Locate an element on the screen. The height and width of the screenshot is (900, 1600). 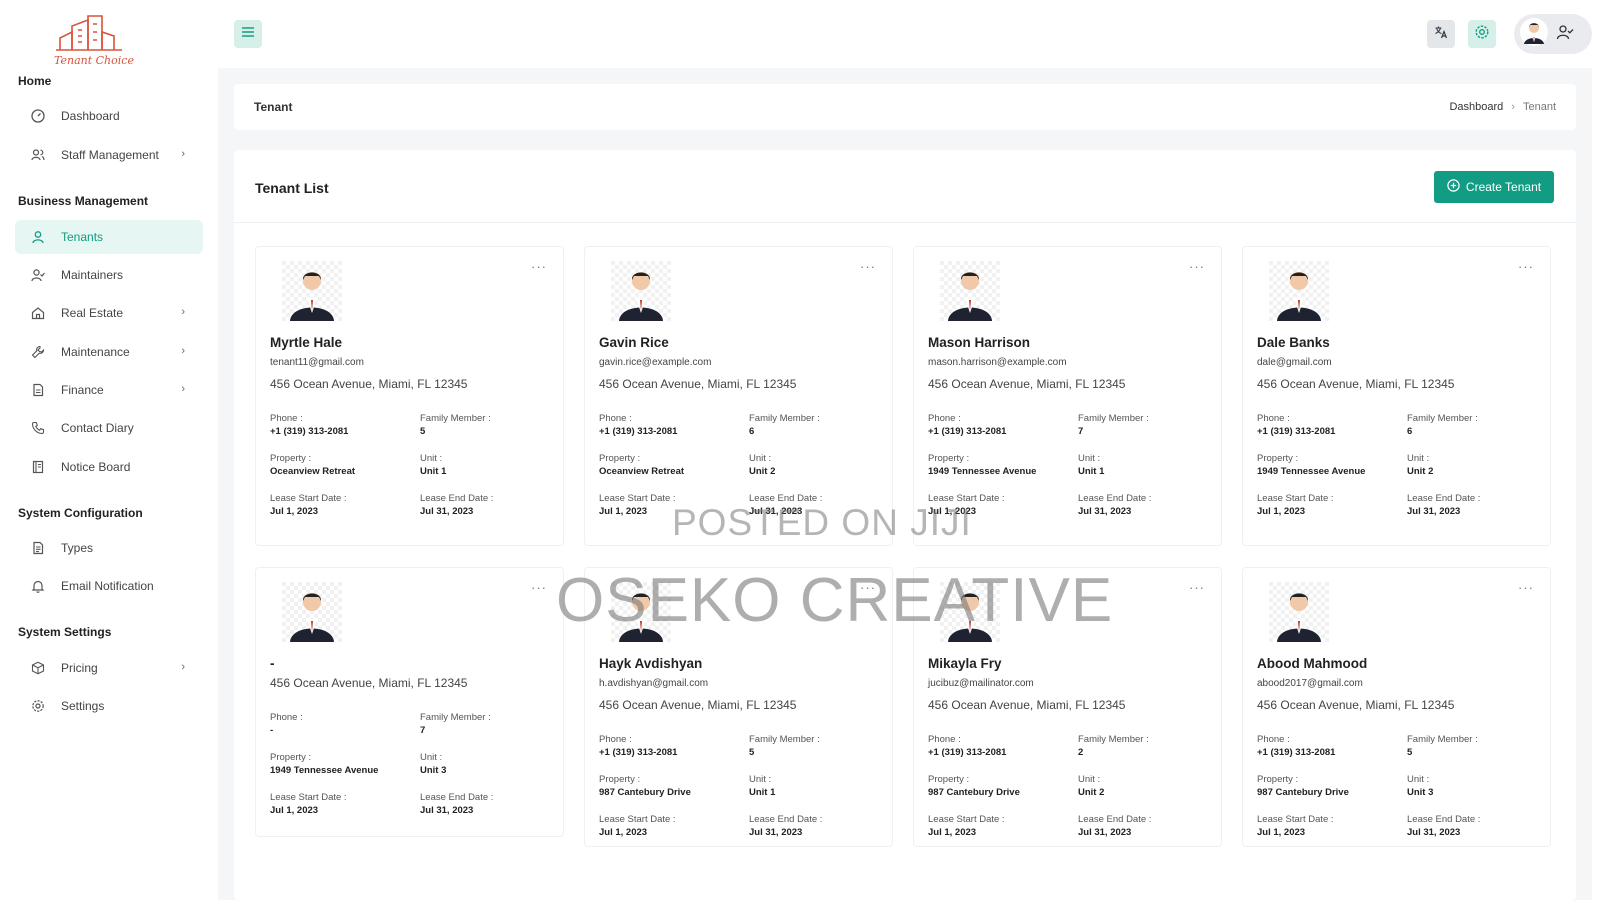
tenant-name: Mason Harrison is located at coordinates (979, 342).